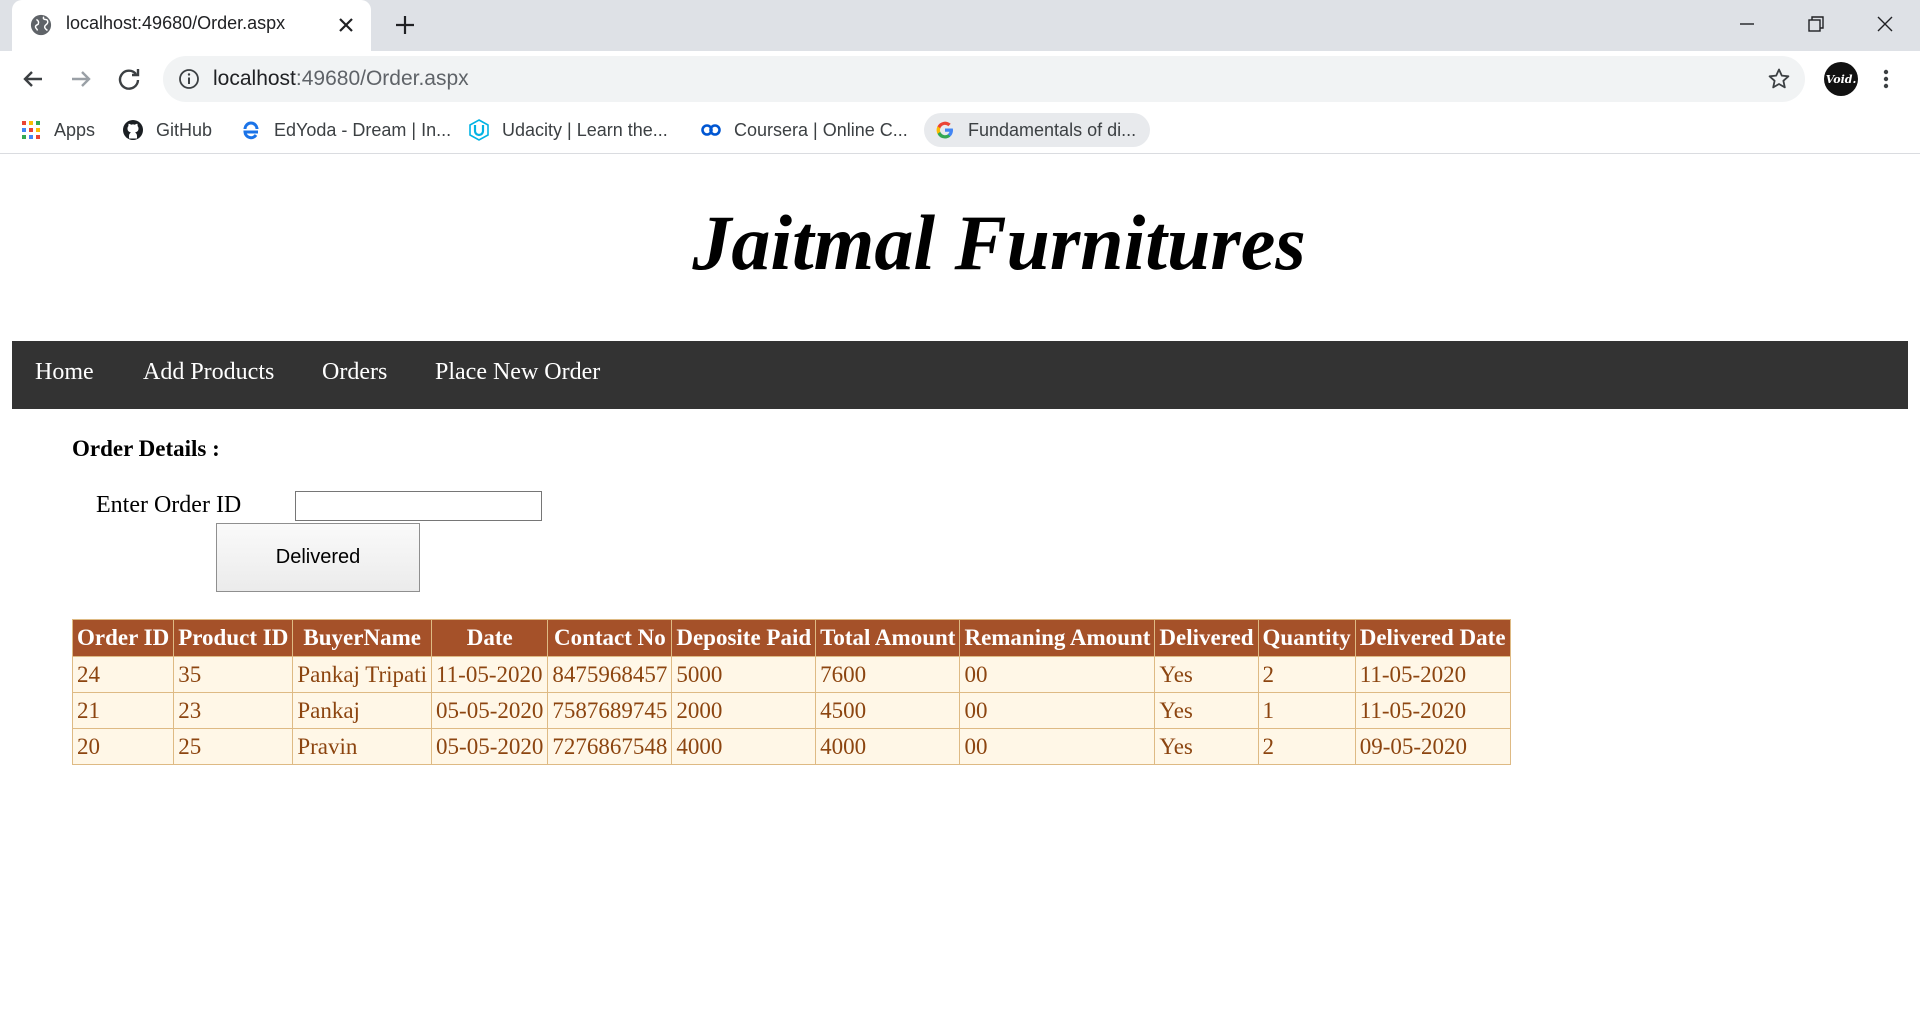 The image size is (1920, 1020). What do you see at coordinates (744, 710) in the screenshot?
I see `table-cell: 2000` at bounding box center [744, 710].